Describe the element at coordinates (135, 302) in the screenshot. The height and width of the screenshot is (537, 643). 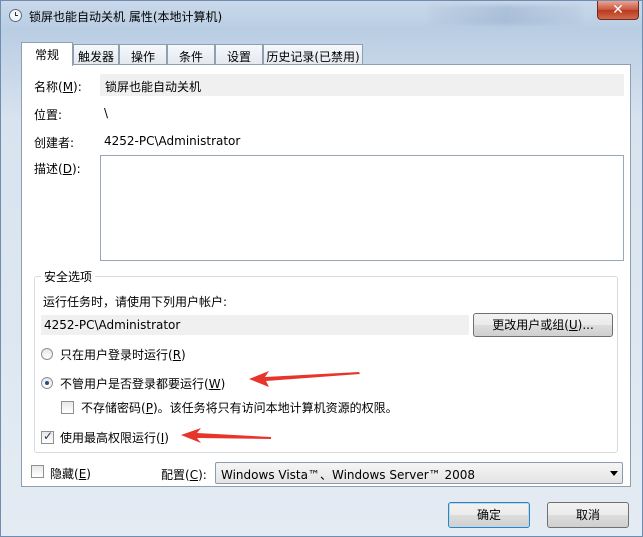
I see `run-as-text: 运行任务时，请使用下列用户帐户:` at that location.